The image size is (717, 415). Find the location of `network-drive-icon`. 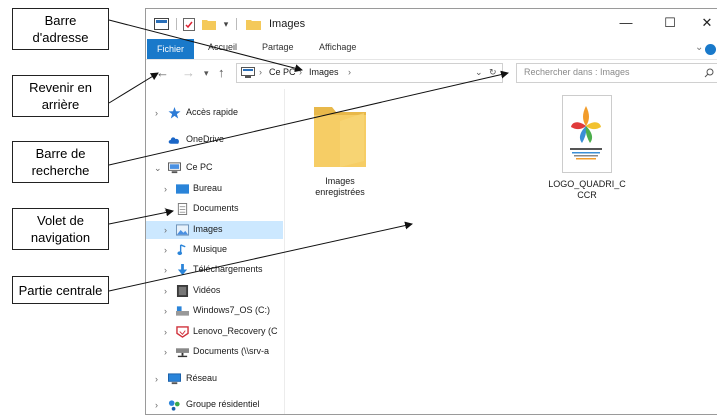

network-drive-icon is located at coordinates (182, 353).